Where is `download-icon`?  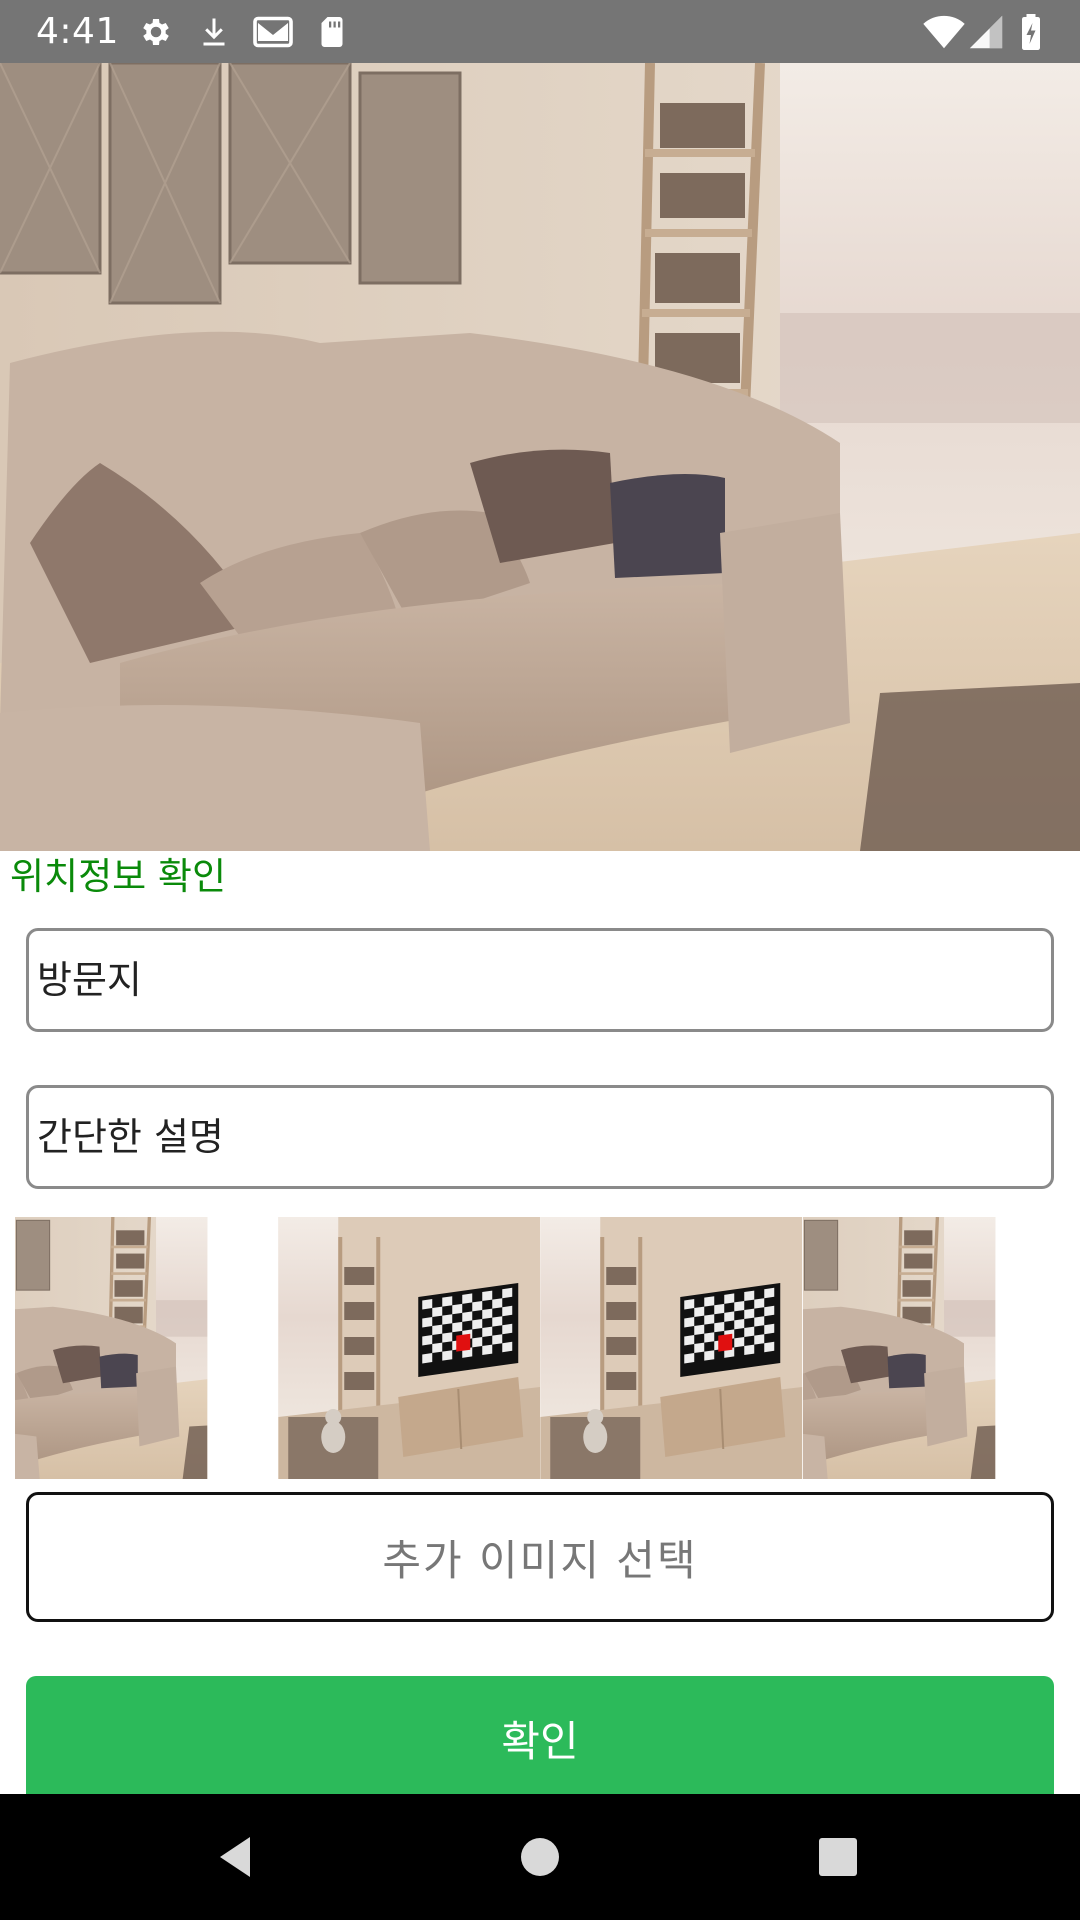
download-icon is located at coordinates (214, 32).